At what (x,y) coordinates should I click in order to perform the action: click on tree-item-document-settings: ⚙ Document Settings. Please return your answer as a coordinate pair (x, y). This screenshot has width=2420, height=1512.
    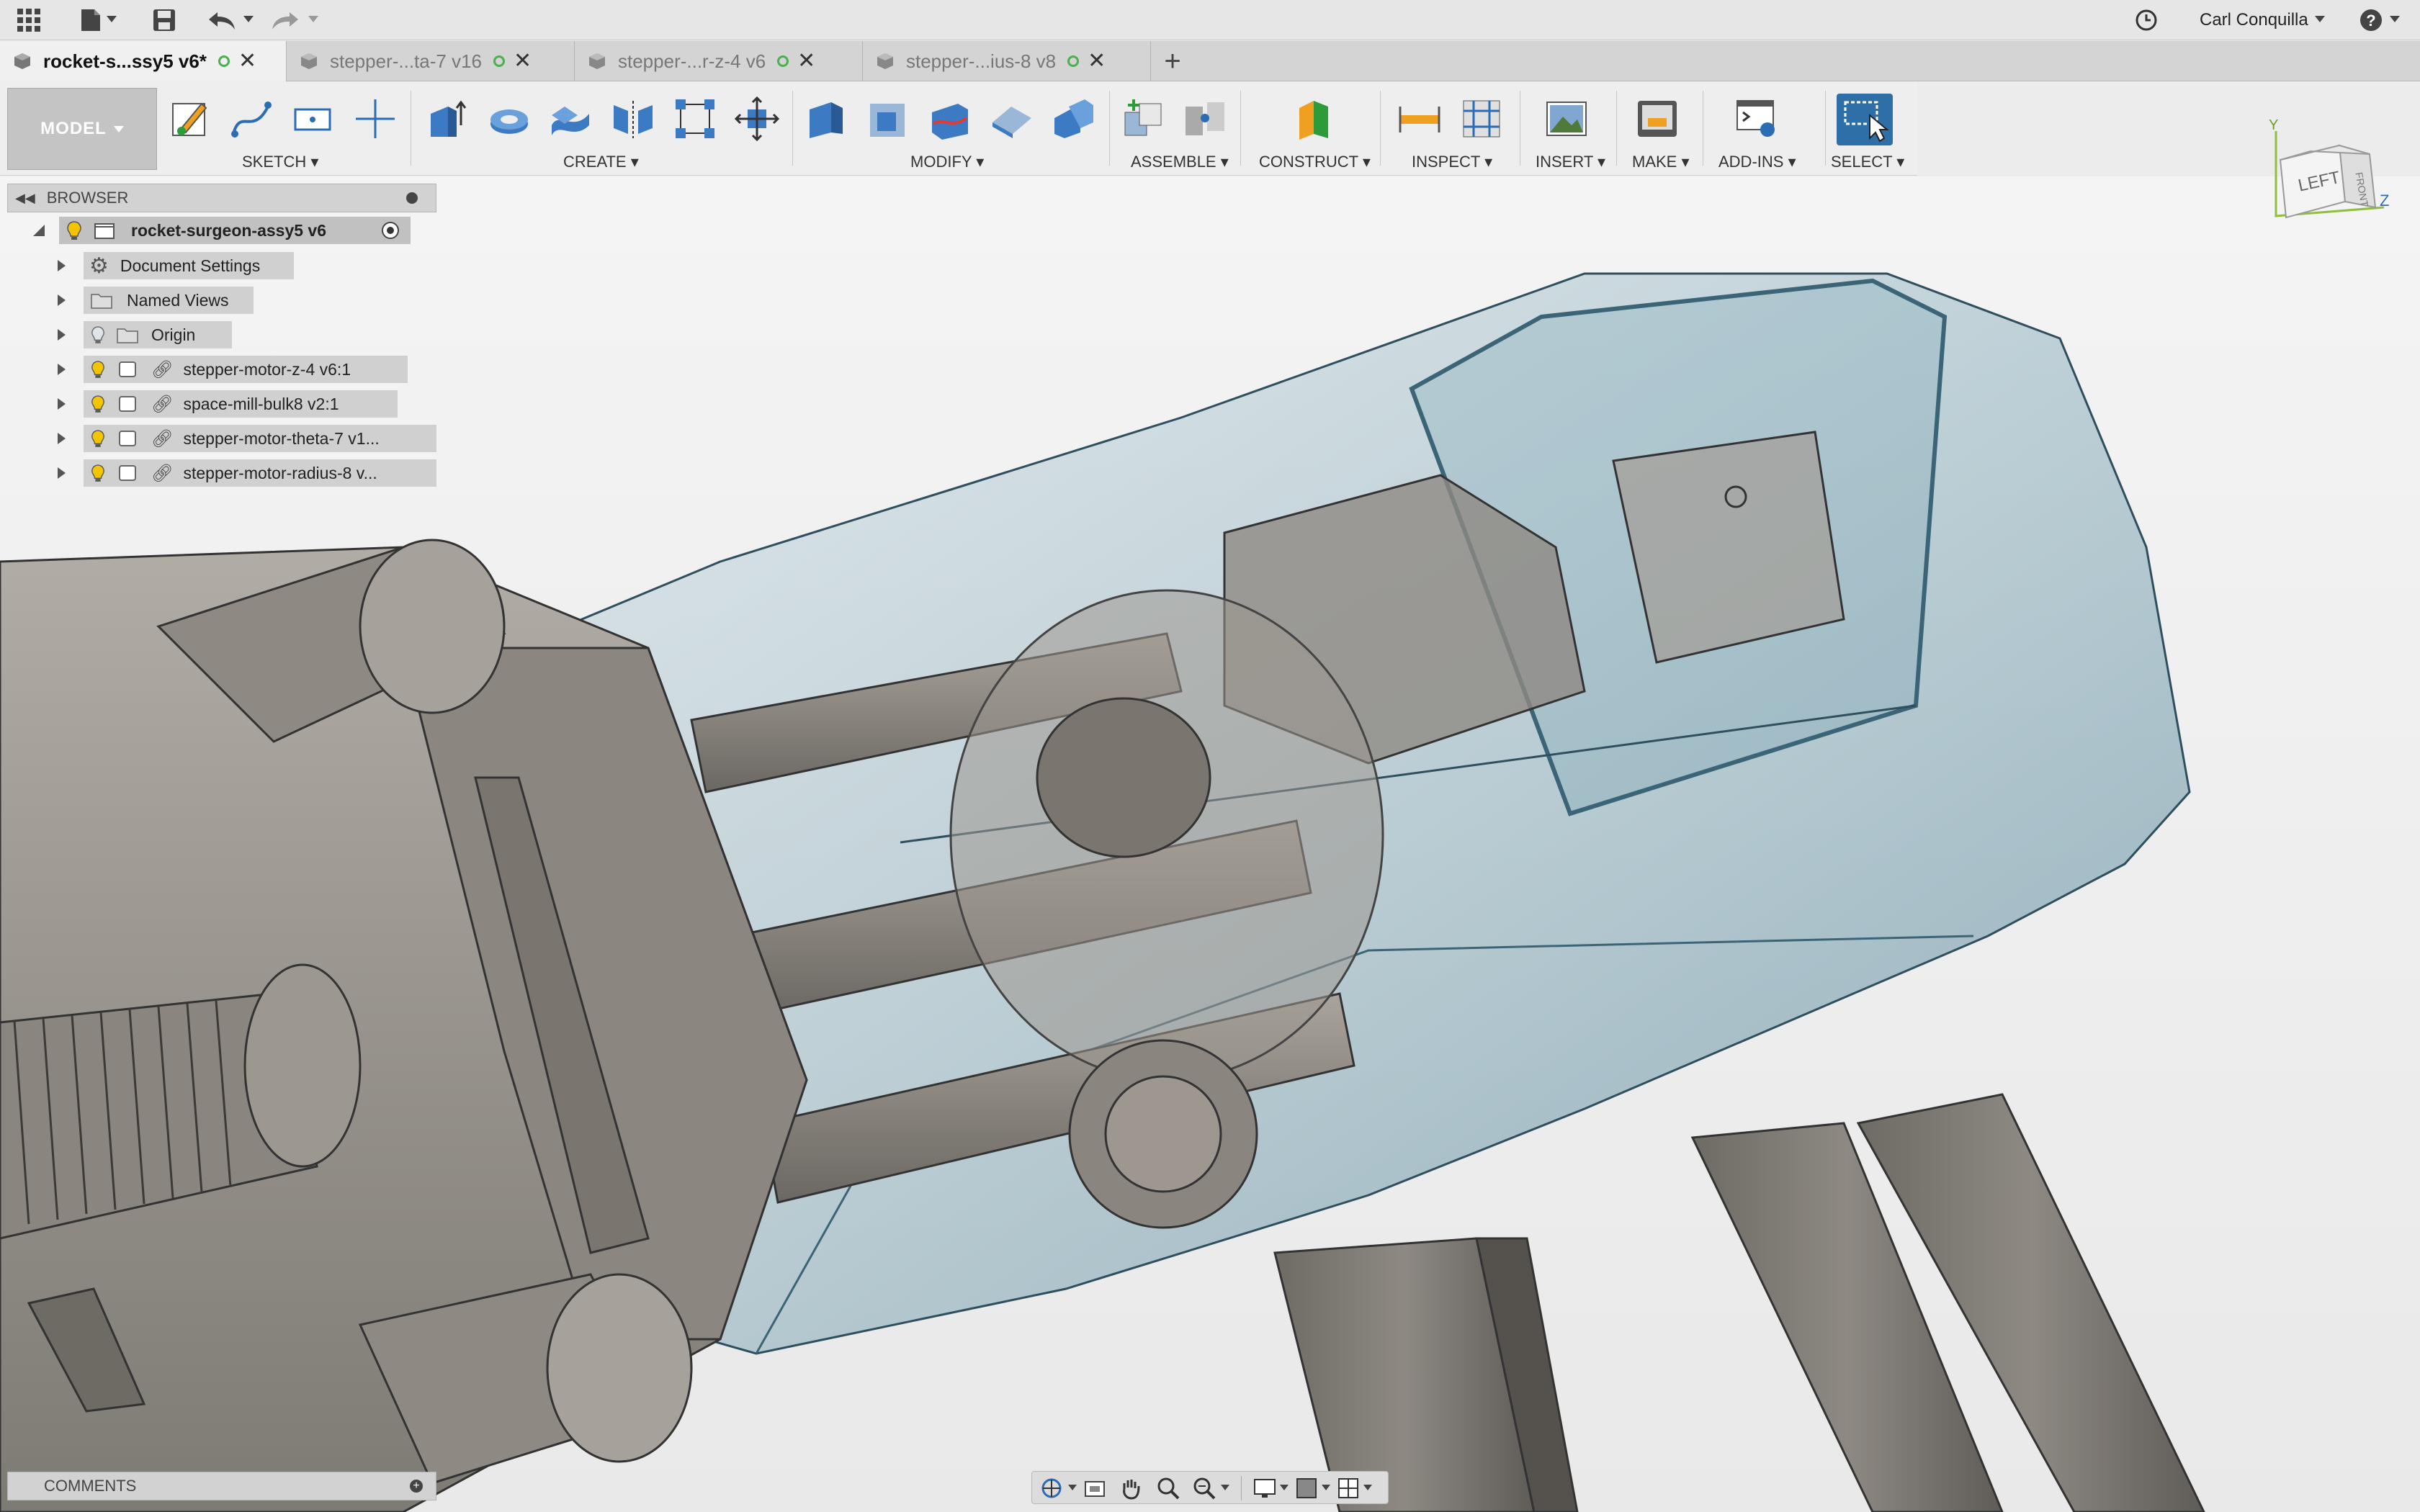
    Looking at the image, I should click on (222, 265).